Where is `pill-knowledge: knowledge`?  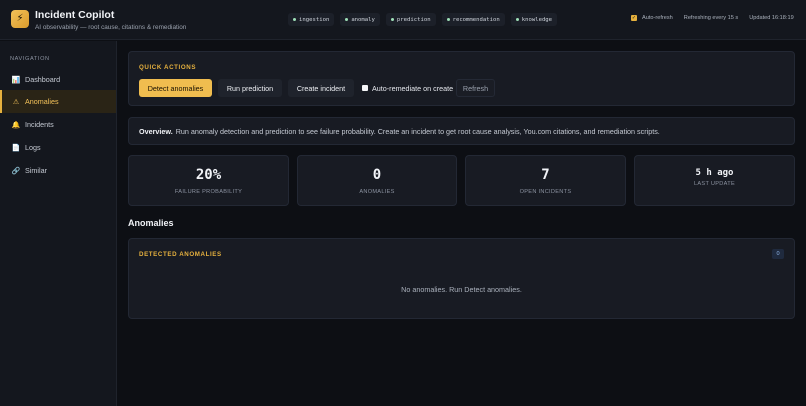 pill-knowledge: knowledge is located at coordinates (534, 19).